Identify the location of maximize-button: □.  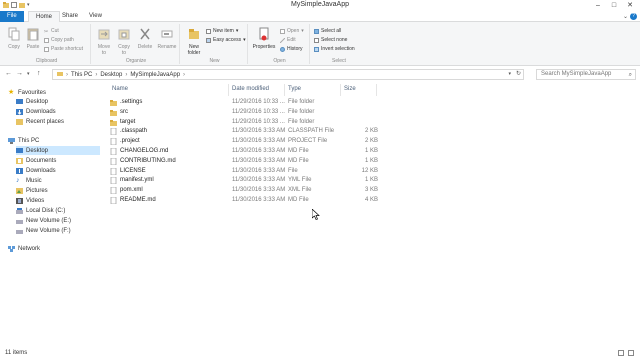
(614, 5).